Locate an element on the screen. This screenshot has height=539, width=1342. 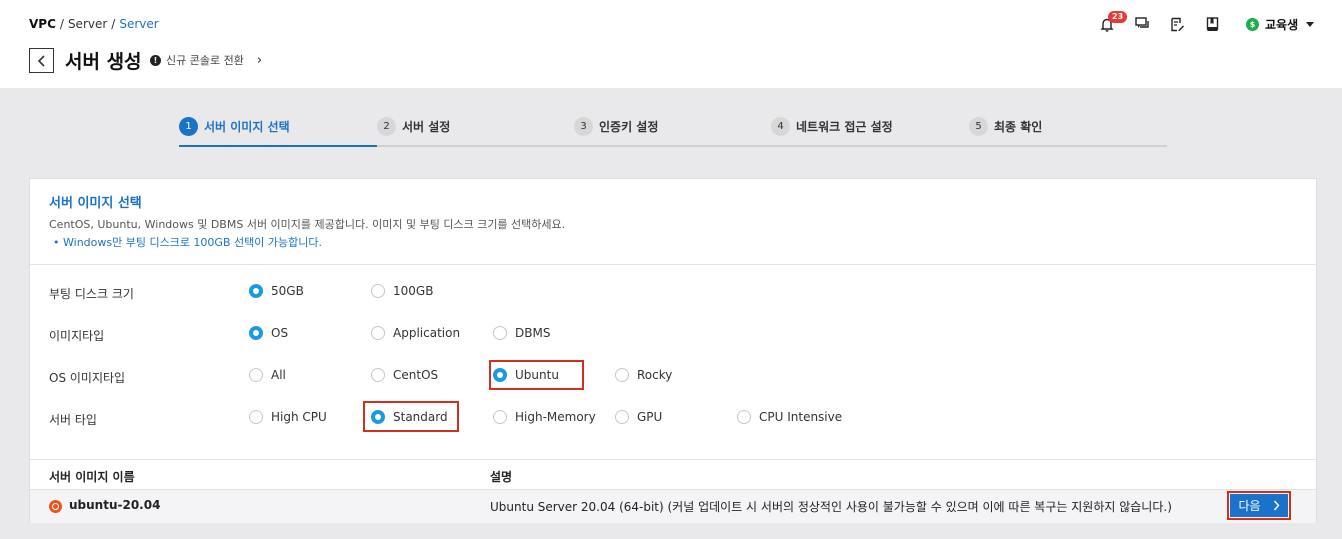
radio-image-dbms: DBMS is located at coordinates (521, 333).